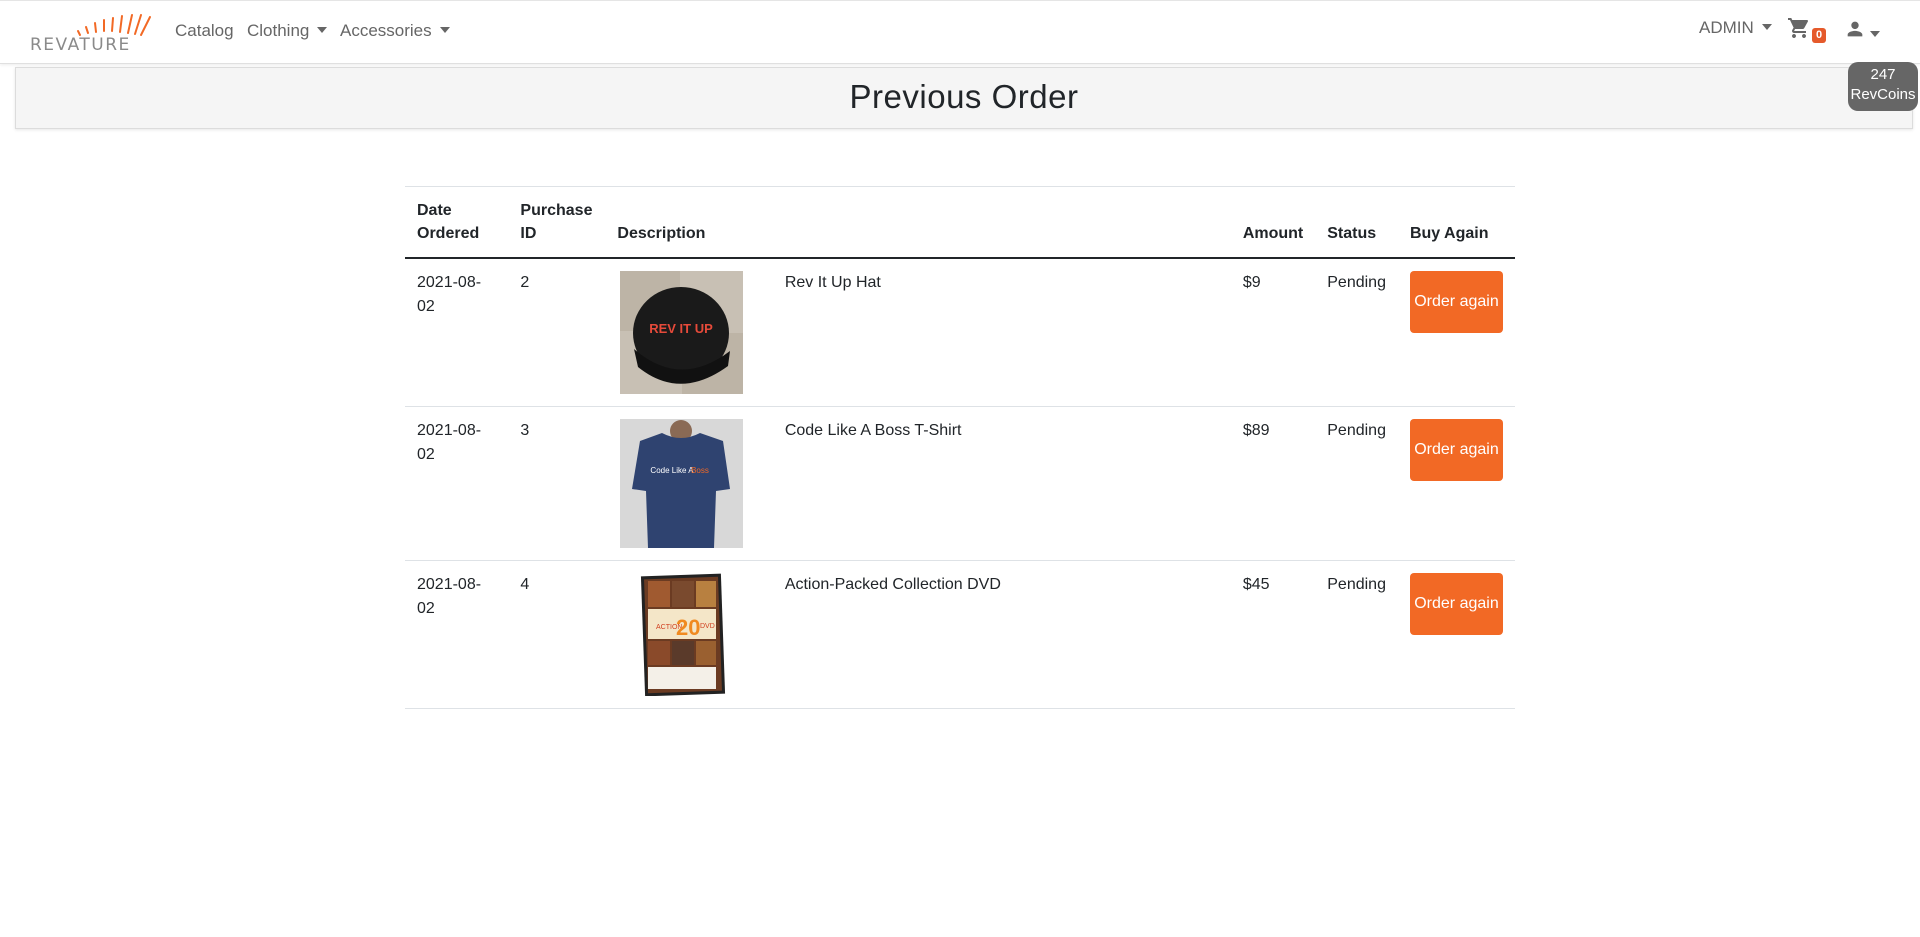 The width and height of the screenshot is (1920, 937). Describe the element at coordinates (1273, 332) in the screenshot. I see `cell-amount: $9` at that location.